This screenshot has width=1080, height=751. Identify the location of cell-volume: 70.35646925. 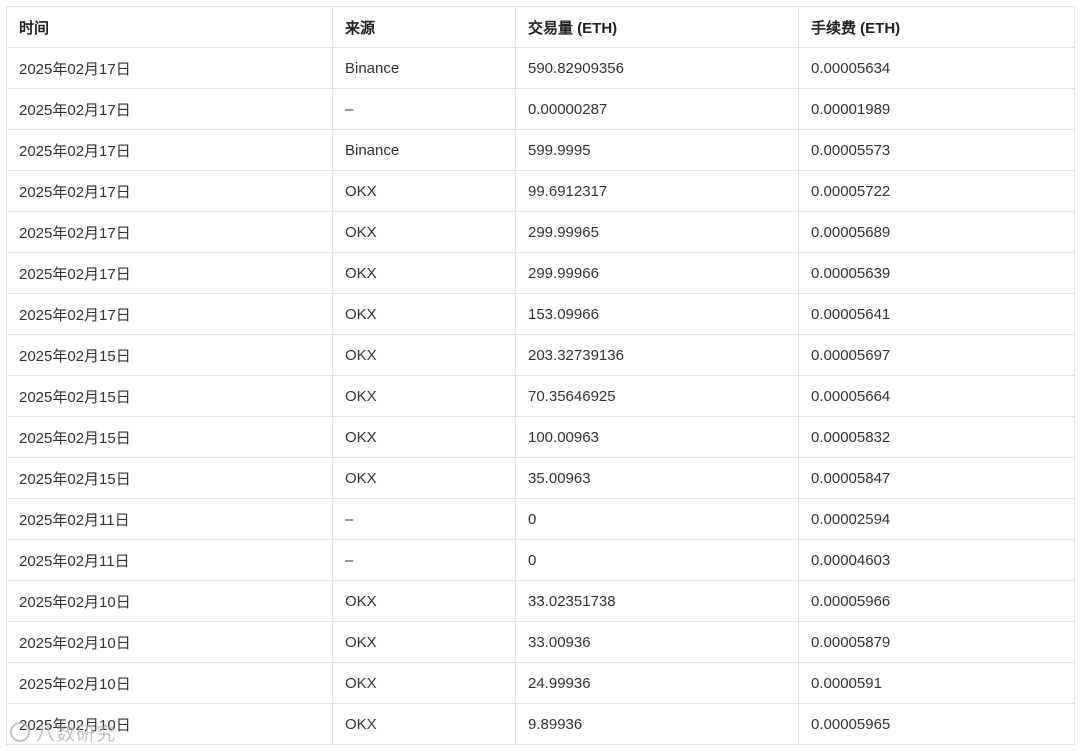
(657, 396).